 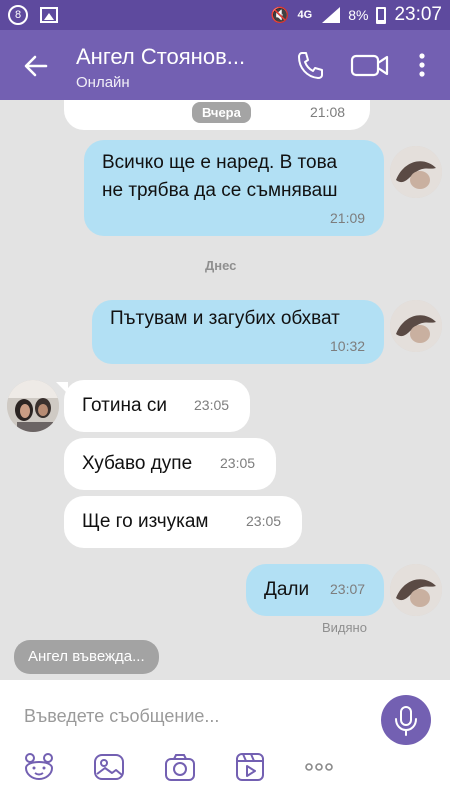 I want to click on message-bubble-incoming: Ще го изчукам 23:05, so click(x=183, y=522).